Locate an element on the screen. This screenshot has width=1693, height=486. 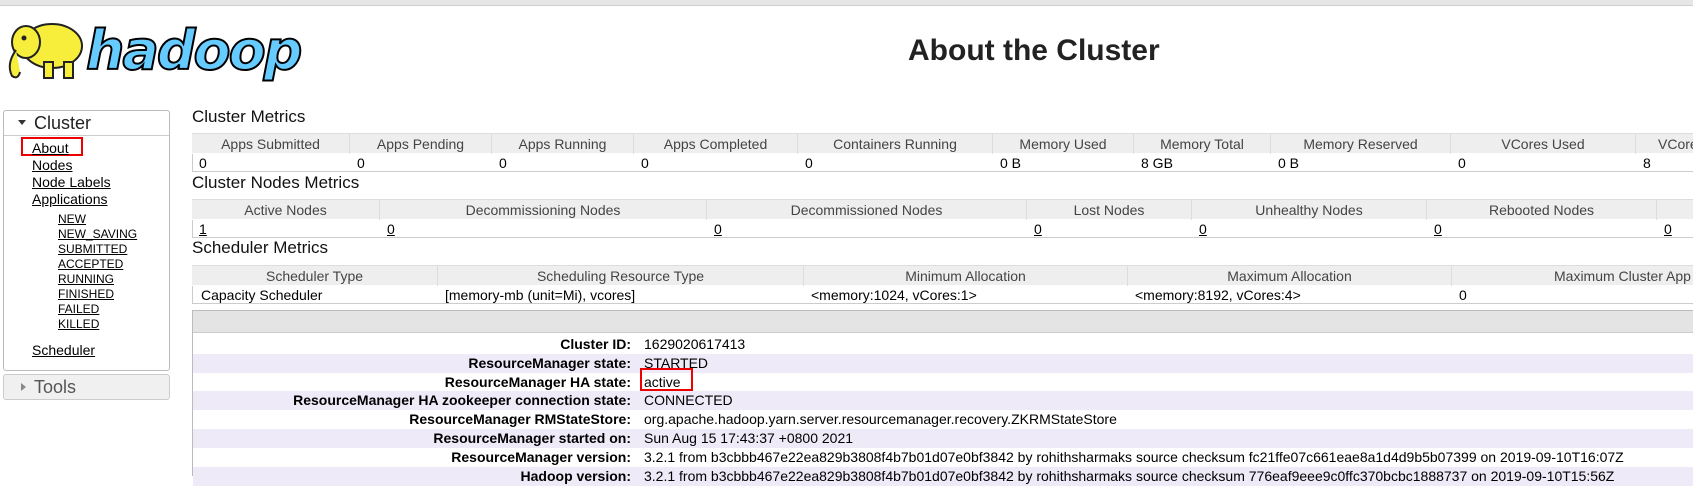
cell-vcores-total: 8 is located at coordinates (1647, 163).